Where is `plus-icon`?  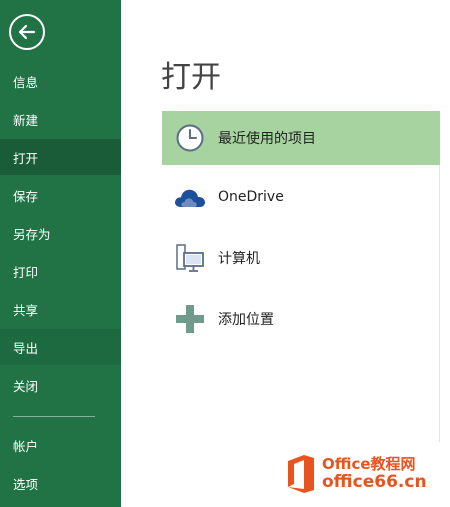
plus-icon is located at coordinates (190, 319).